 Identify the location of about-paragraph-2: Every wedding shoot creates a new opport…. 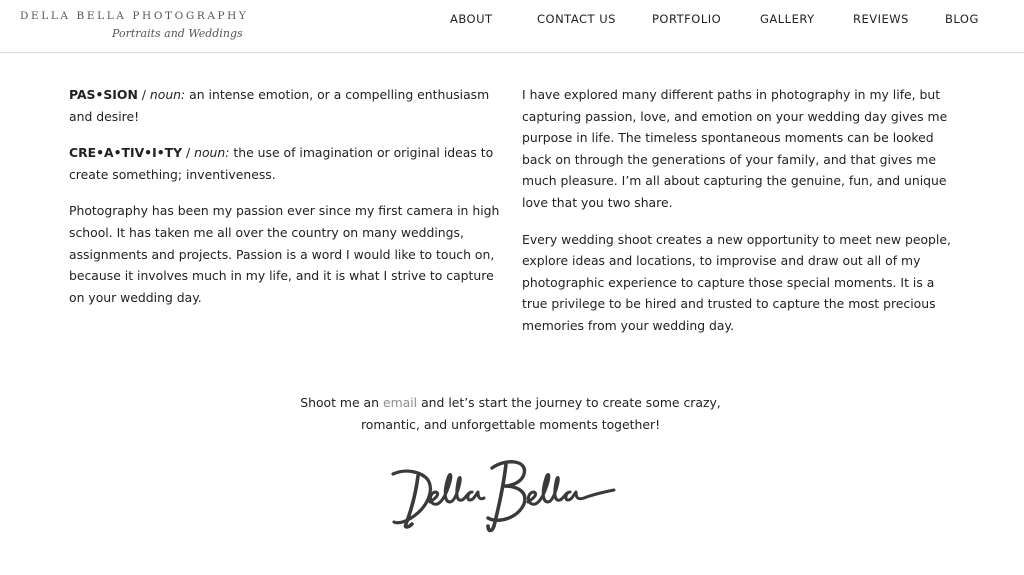
(736, 282).